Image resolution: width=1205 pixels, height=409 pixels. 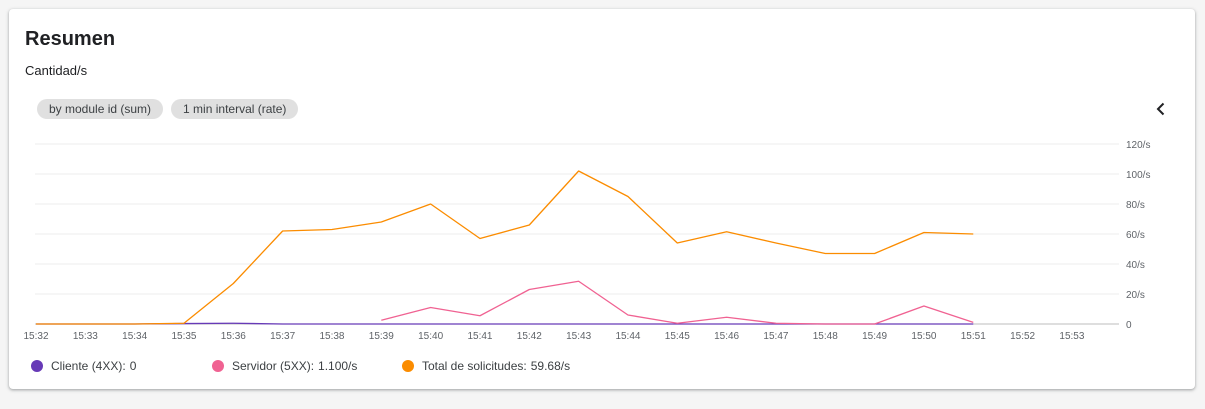 I want to click on x-tick-label: 15:50, so click(x=923, y=336).